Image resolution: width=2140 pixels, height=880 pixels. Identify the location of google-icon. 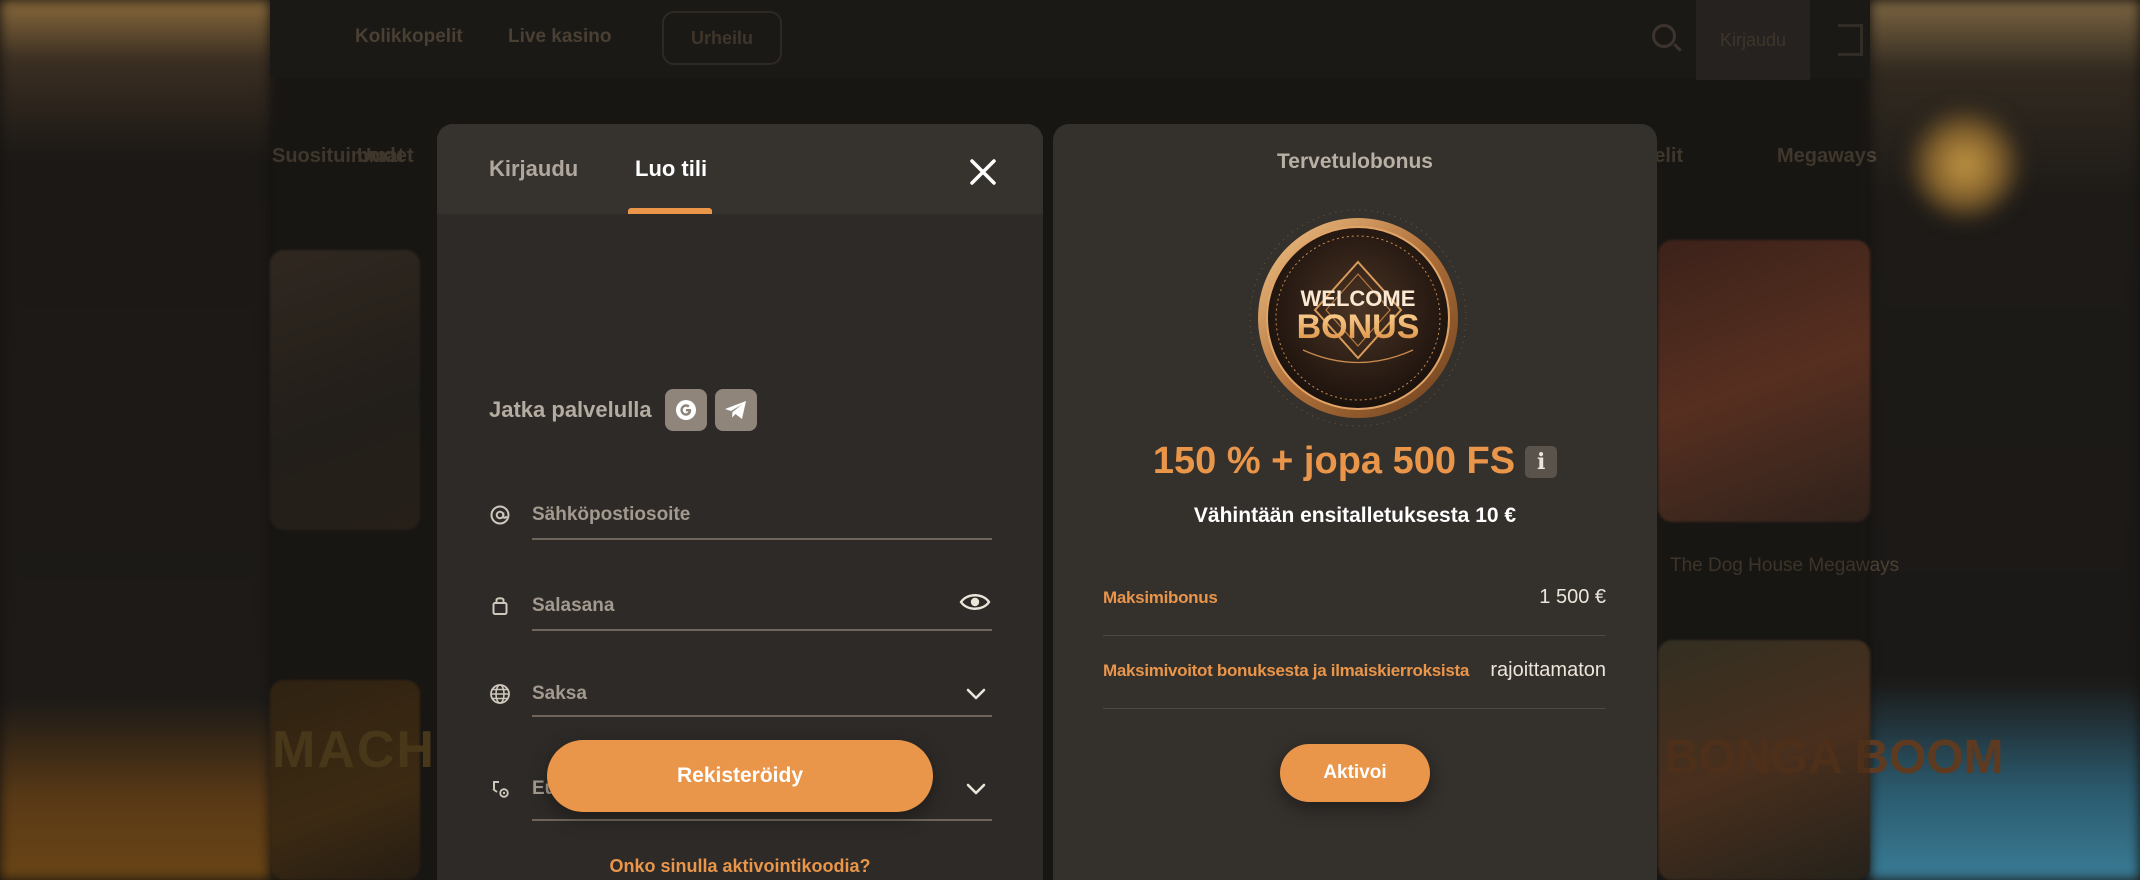
(686, 410).